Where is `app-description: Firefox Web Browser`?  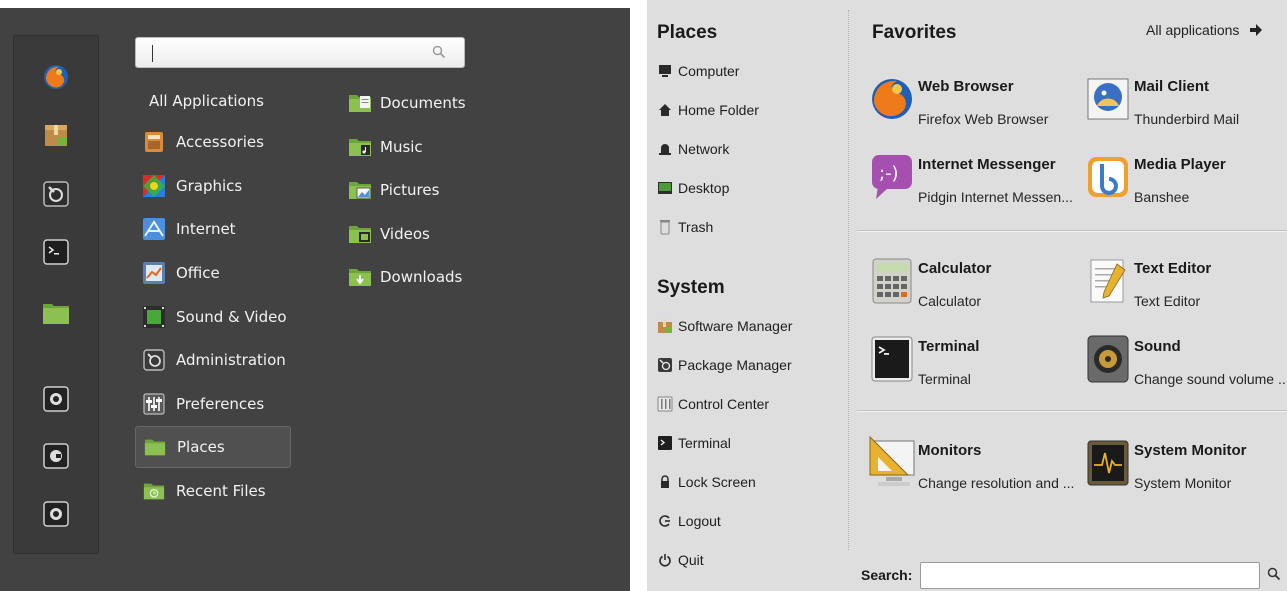
app-description: Firefox Web Browser is located at coordinates (983, 119).